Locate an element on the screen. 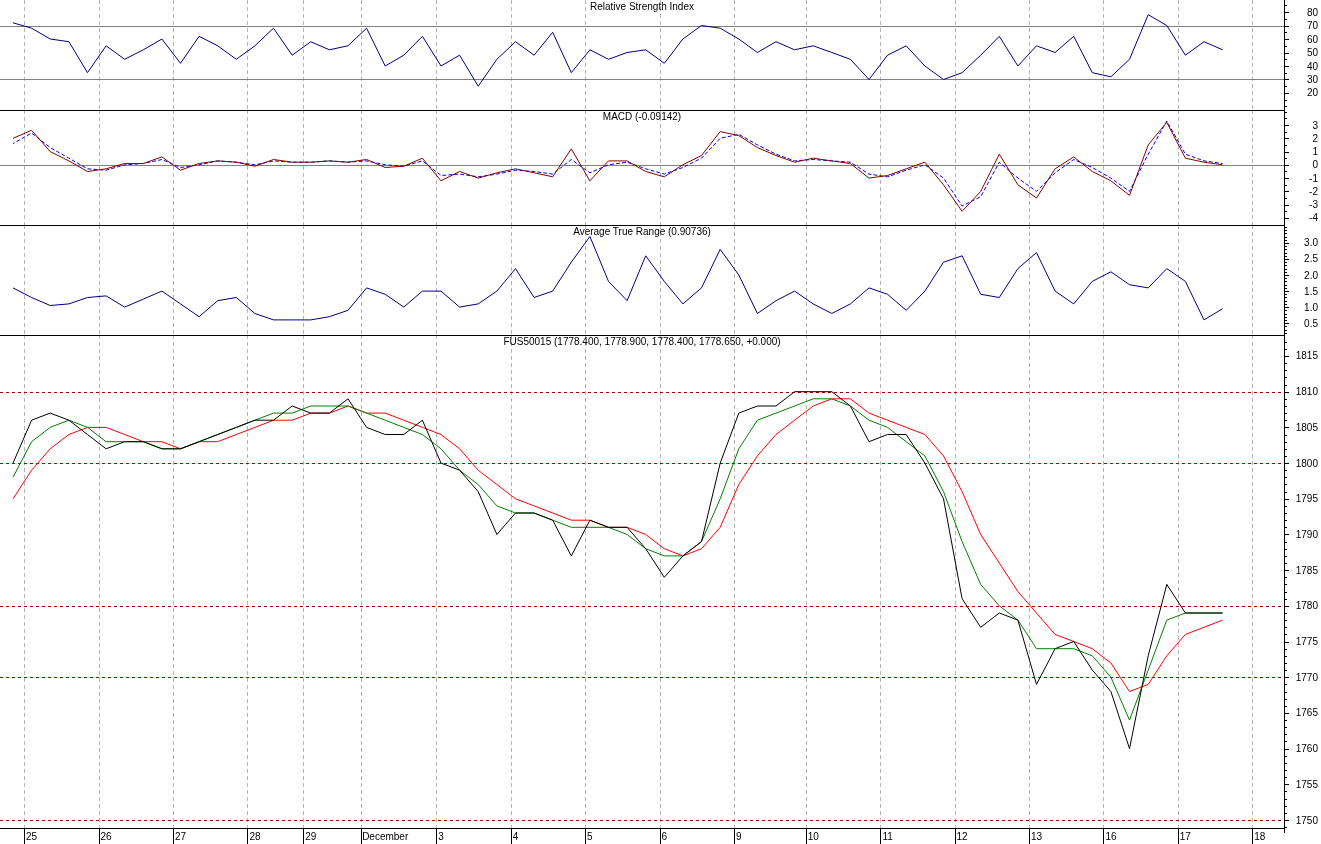  axis-label: 3 is located at coordinates (1315, 125).